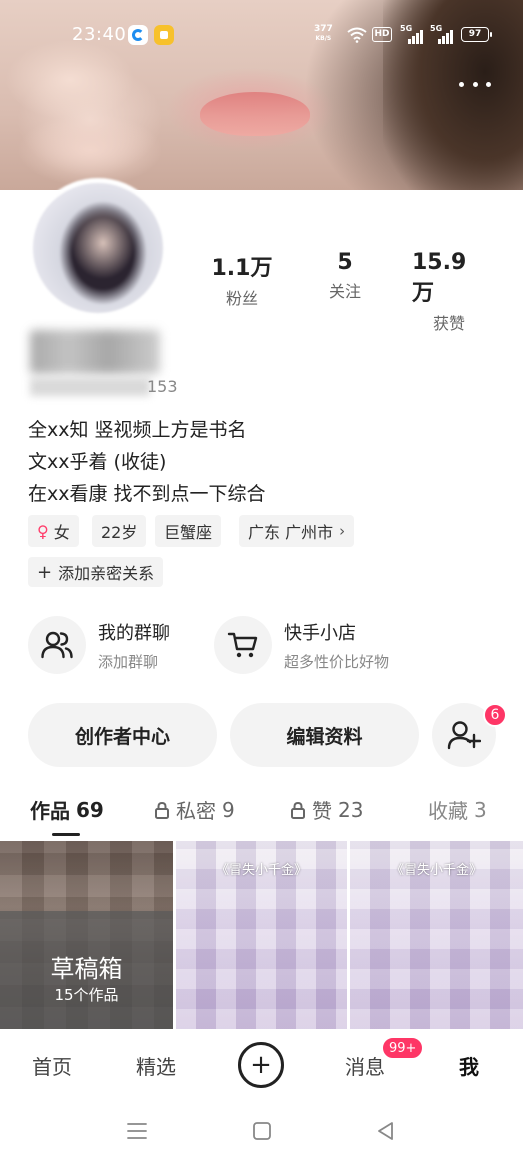 This screenshot has width=523, height=1162. What do you see at coordinates (337, 661) in the screenshot?
I see `shop-subtitle: 超多性价比好物` at bounding box center [337, 661].